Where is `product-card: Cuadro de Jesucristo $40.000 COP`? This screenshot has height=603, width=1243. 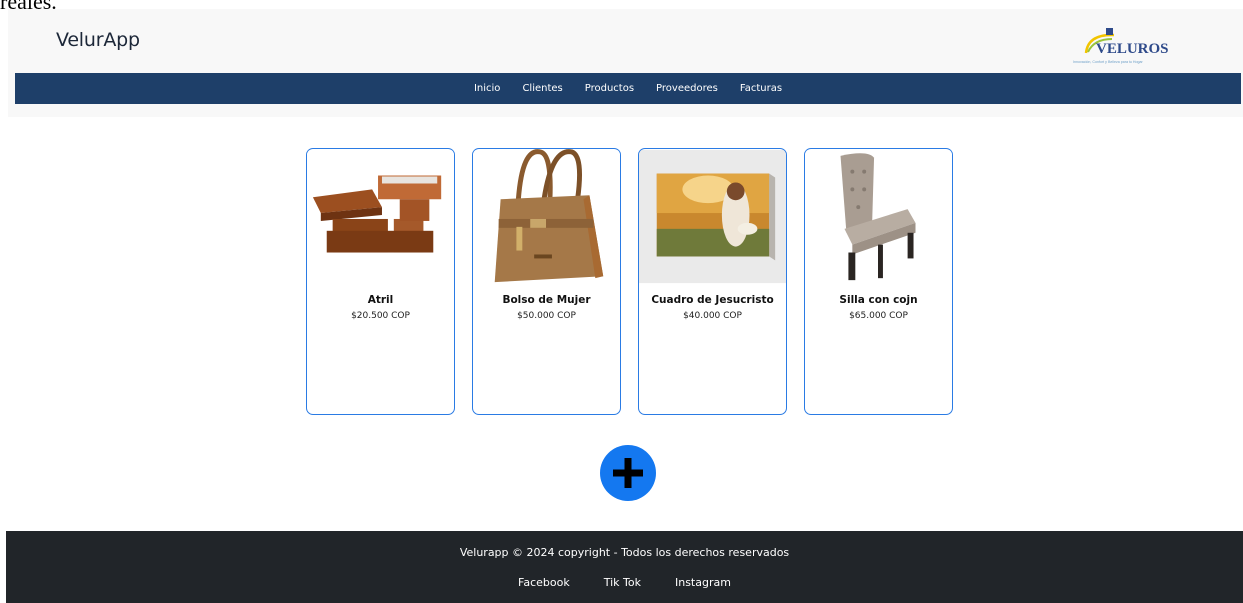
product-card: Cuadro de Jesucristo $40.000 COP is located at coordinates (712, 281).